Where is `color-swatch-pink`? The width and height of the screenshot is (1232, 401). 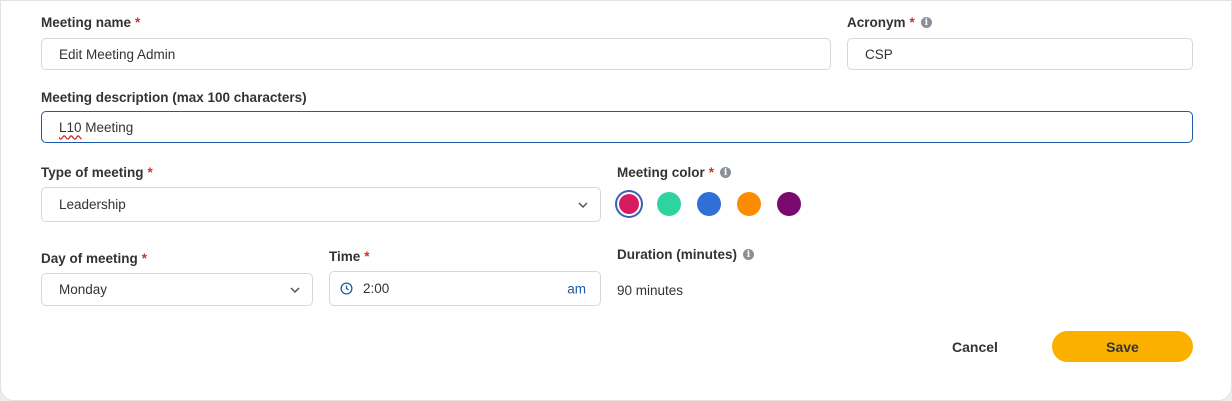
color-swatch-pink is located at coordinates (629, 204).